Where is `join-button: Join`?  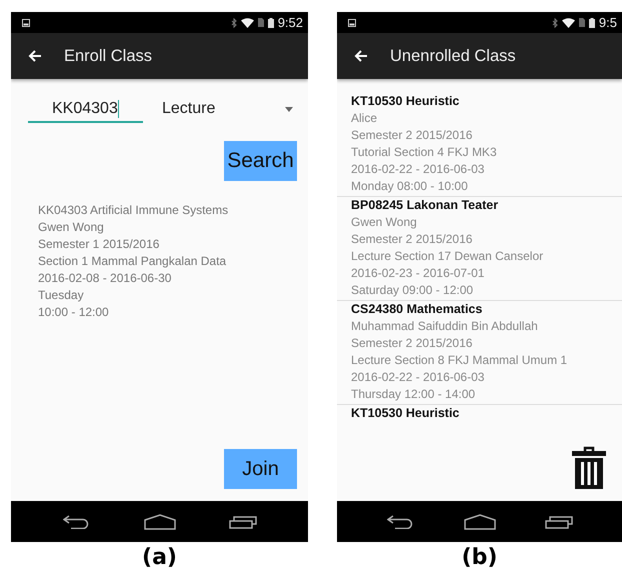
join-button: Join is located at coordinates (260, 469).